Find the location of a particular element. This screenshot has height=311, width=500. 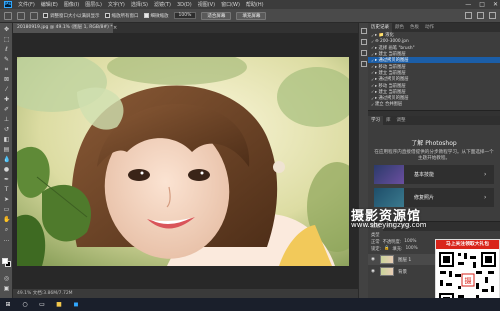

menu-layer: 图层(L) is located at coordinates (93, 4).